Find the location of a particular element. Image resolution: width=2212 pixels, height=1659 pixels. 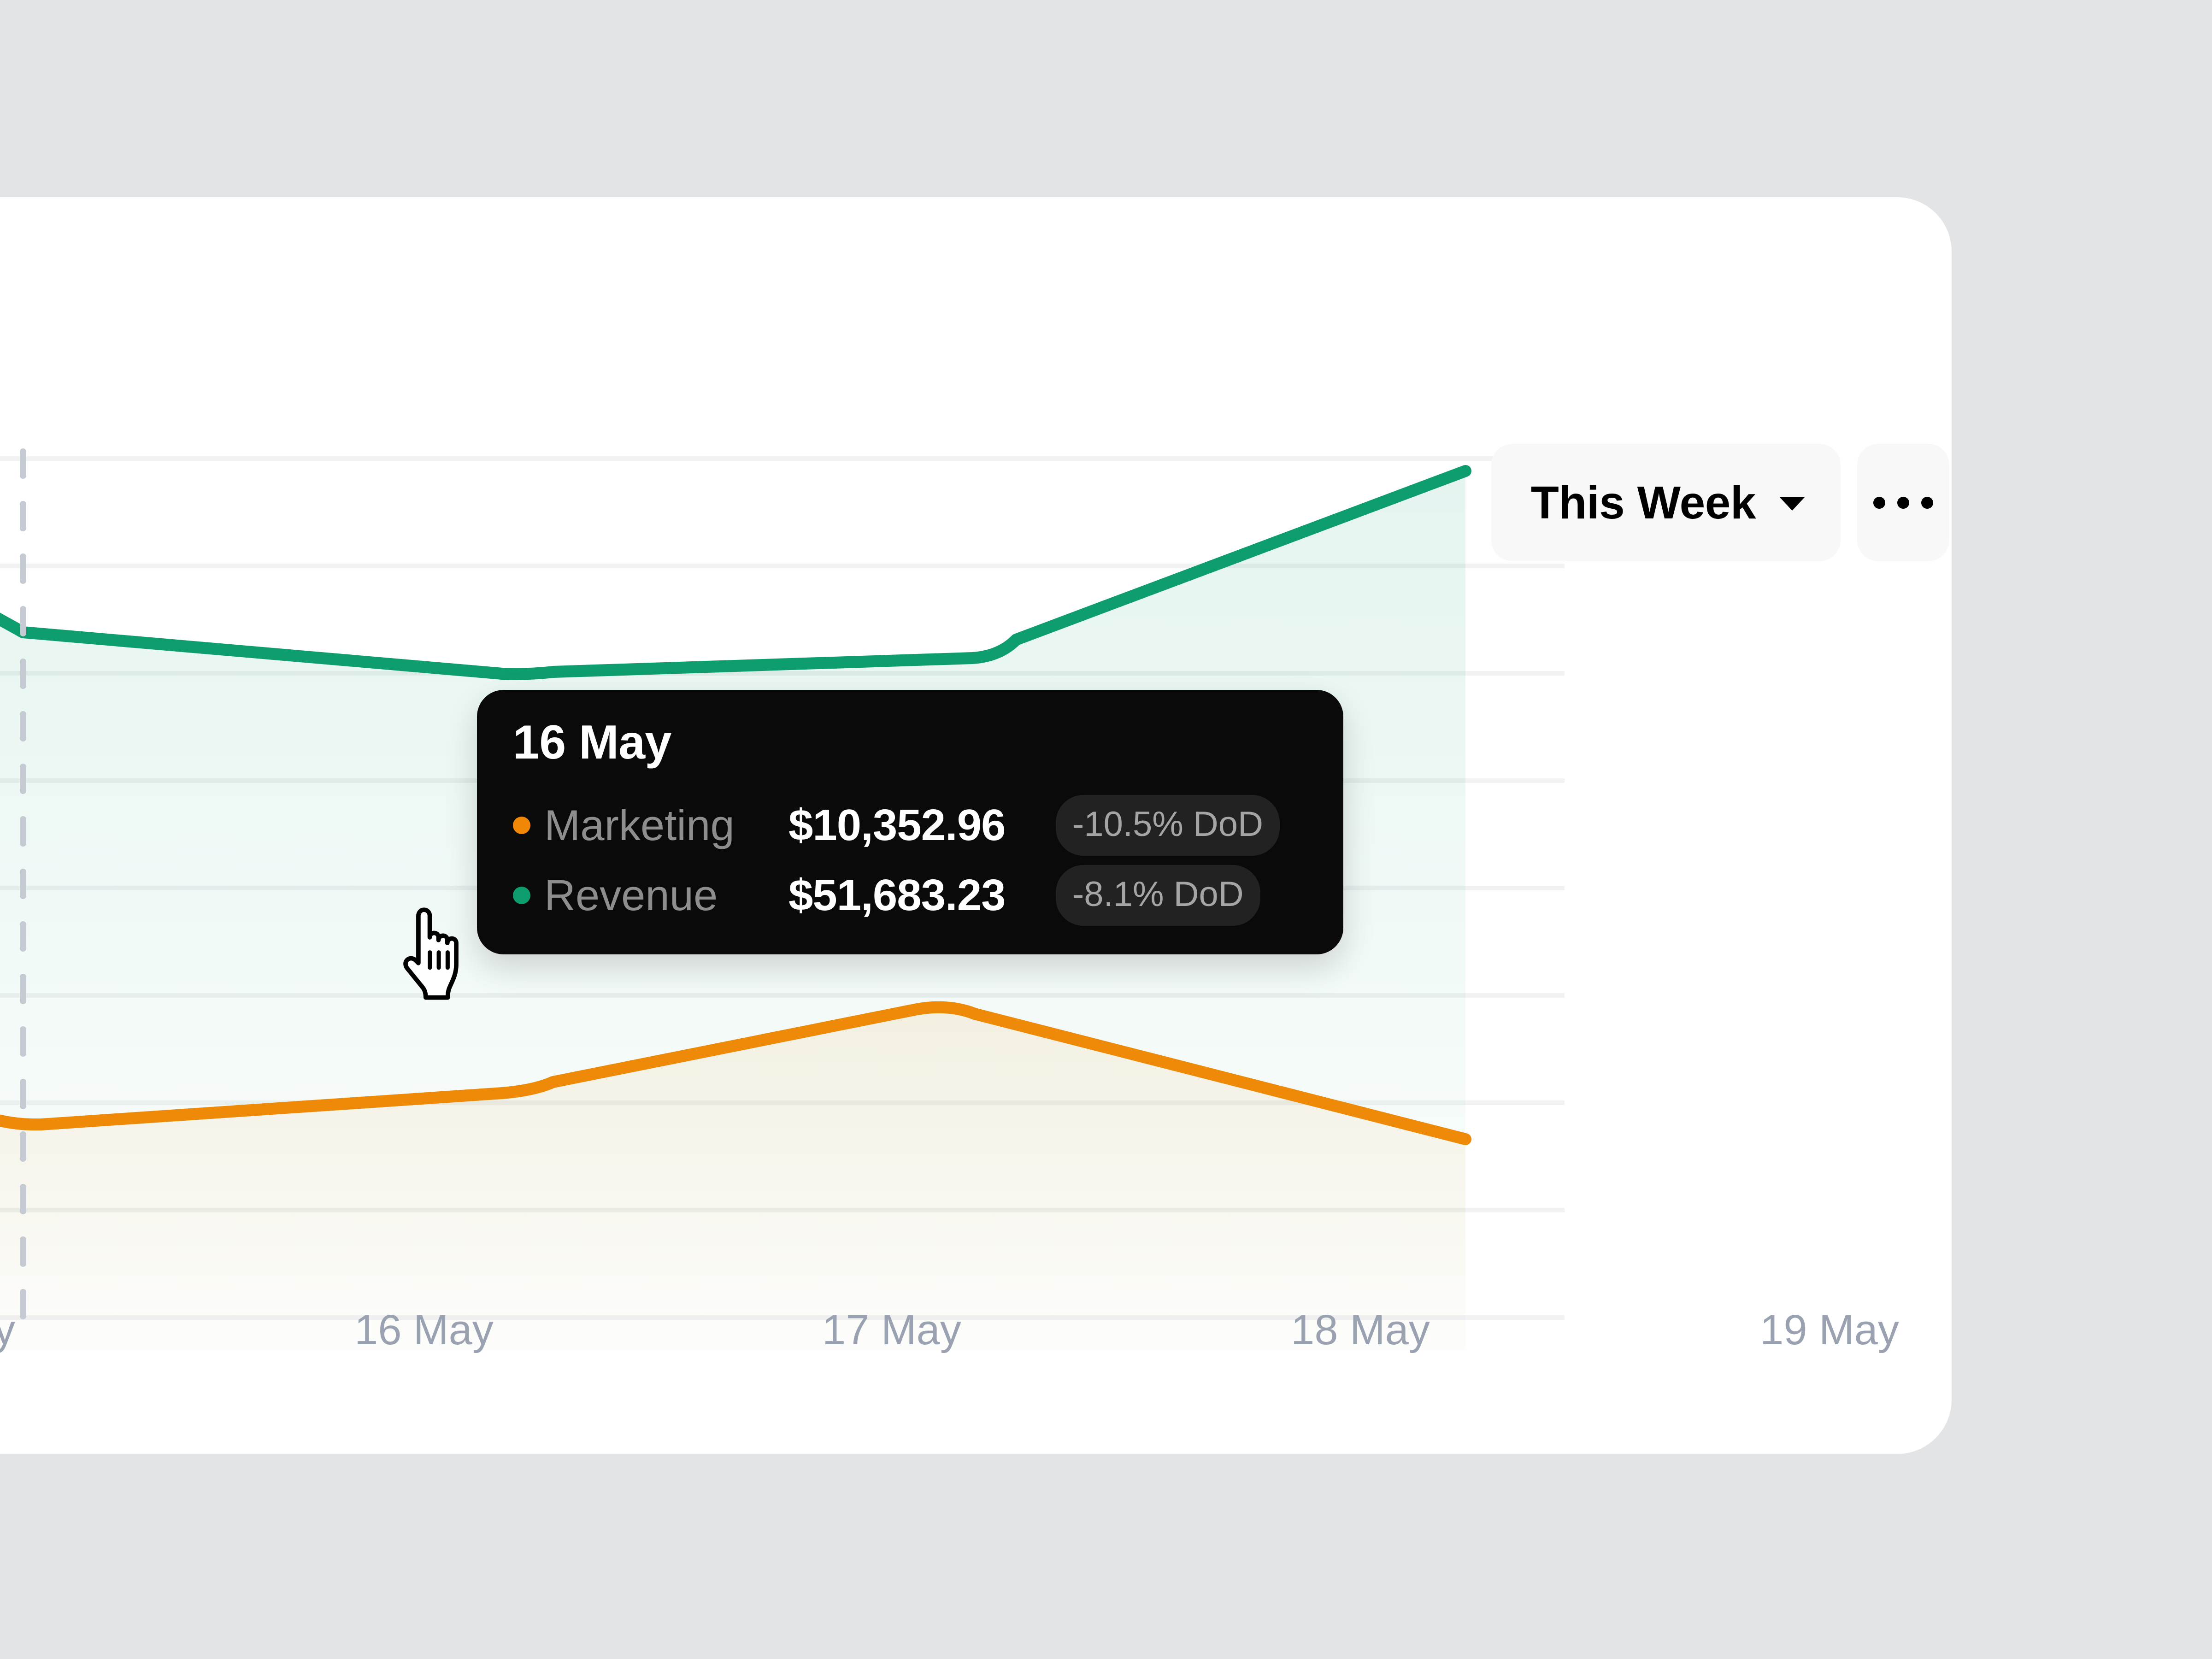

tooltip-row-revenue: Revenue $51,683.23 -8.1% DoD is located at coordinates (914, 895).